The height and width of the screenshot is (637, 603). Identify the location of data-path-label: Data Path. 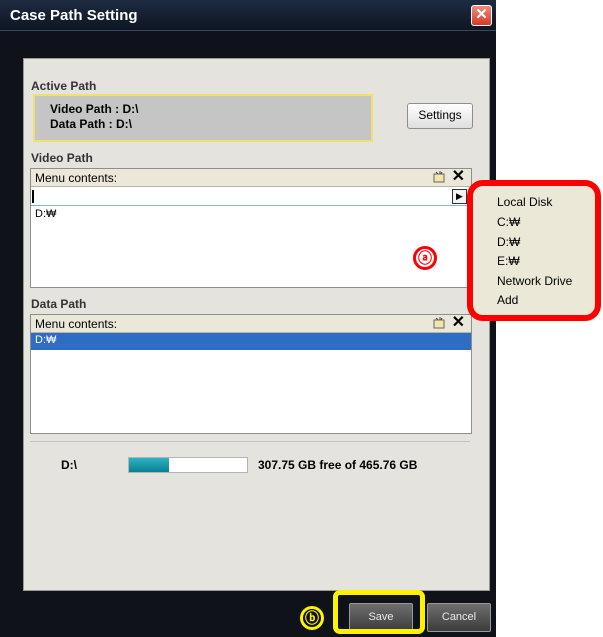
(59, 304).